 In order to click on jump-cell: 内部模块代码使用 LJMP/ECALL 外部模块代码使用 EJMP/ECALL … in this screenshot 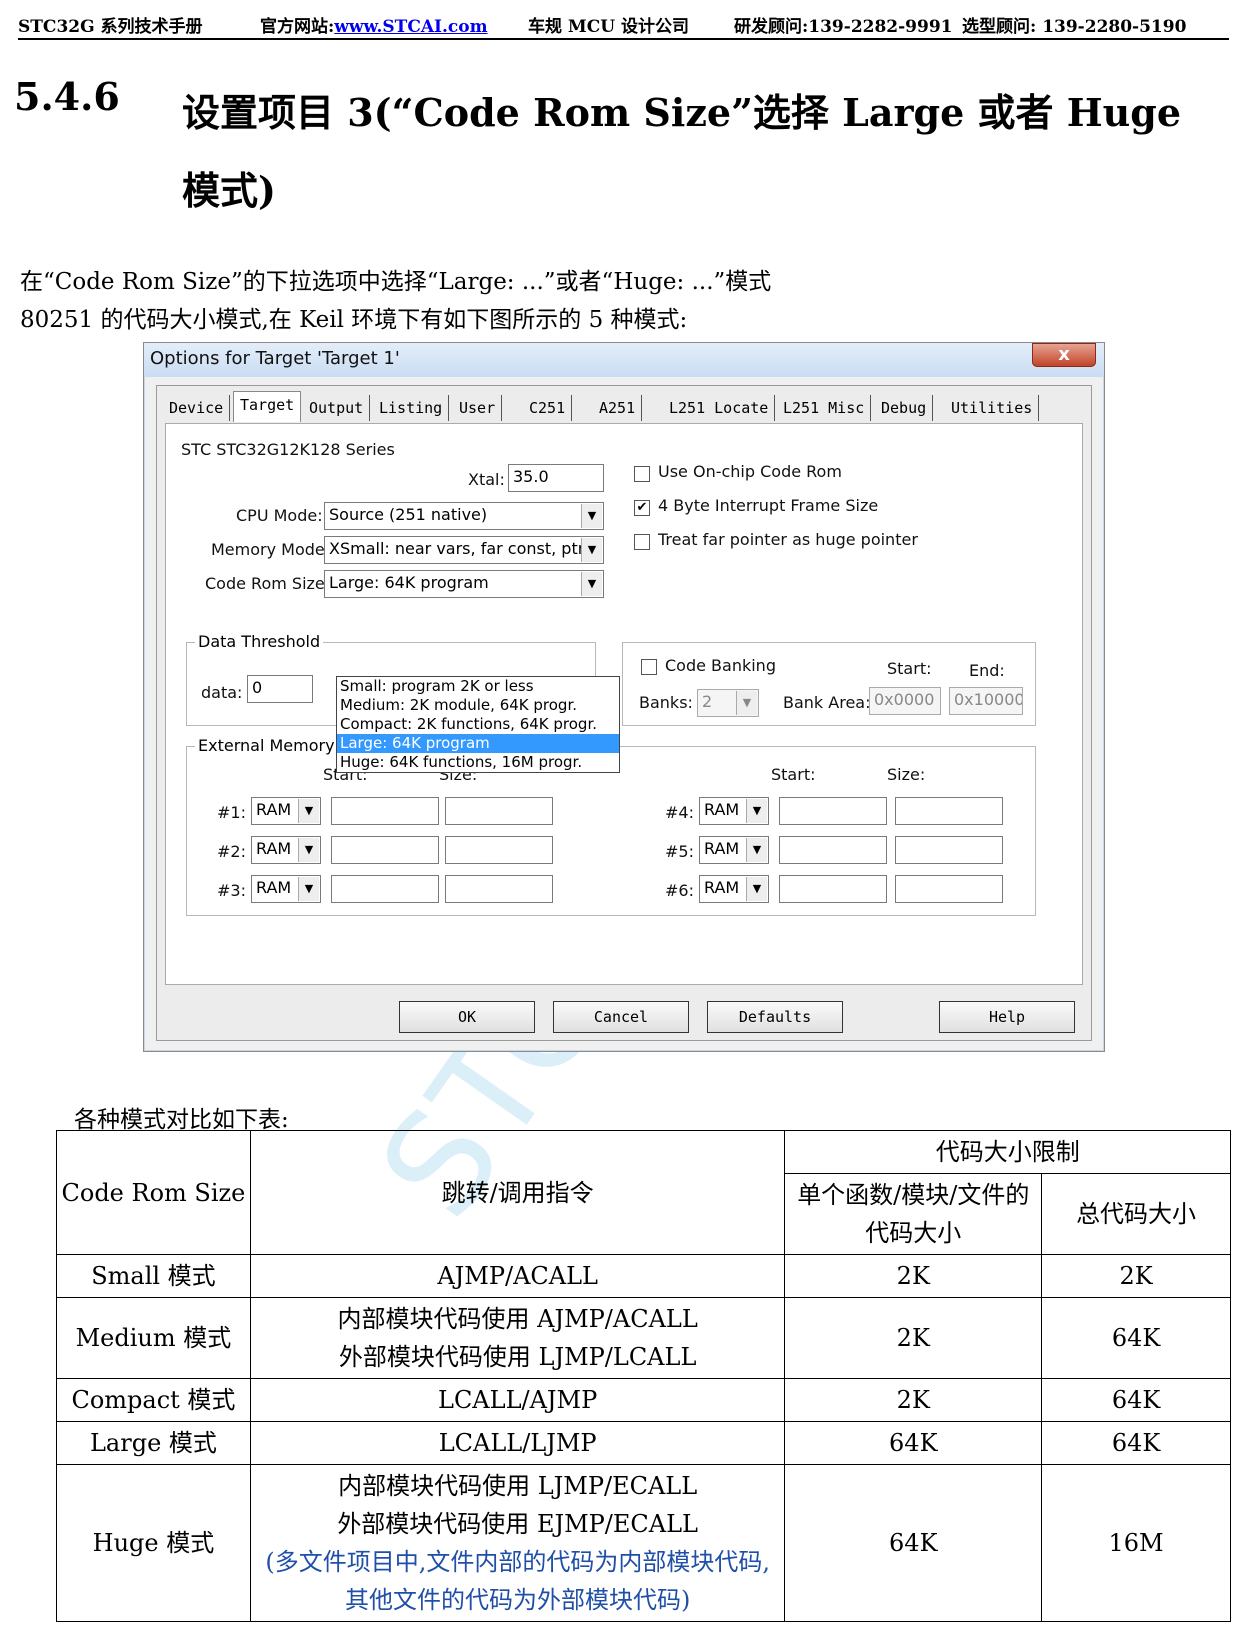, I will do `click(517, 1543)`.